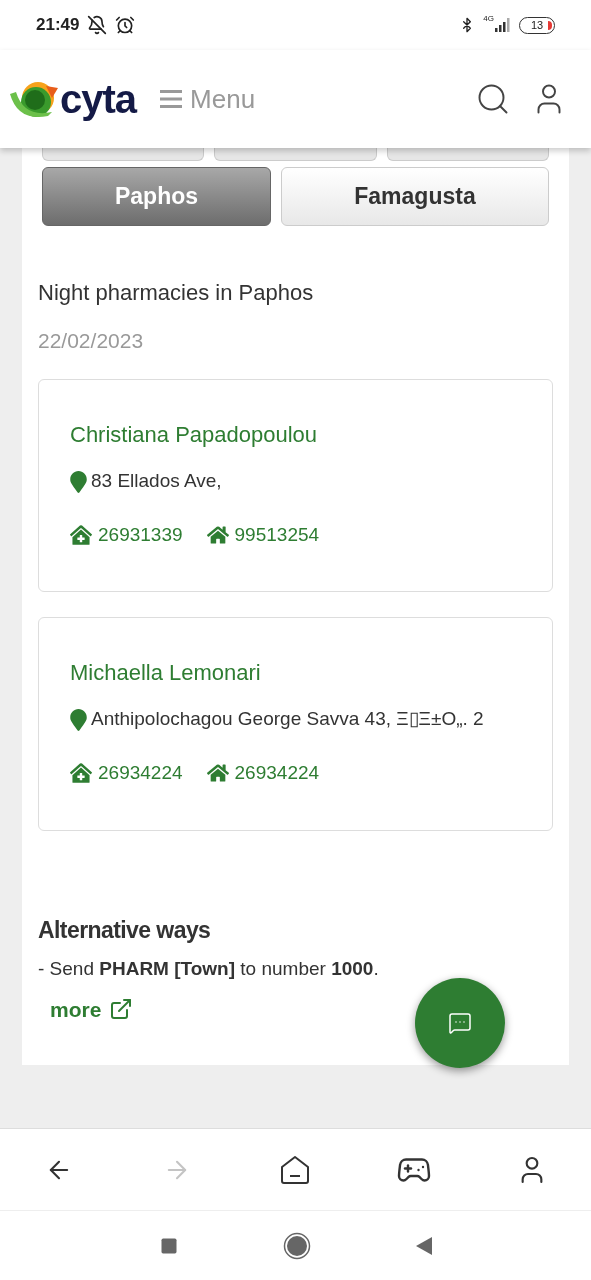 This screenshot has height=1280, width=591. I want to click on pharmacy-name: Michaella Lemonari, so click(289, 672).